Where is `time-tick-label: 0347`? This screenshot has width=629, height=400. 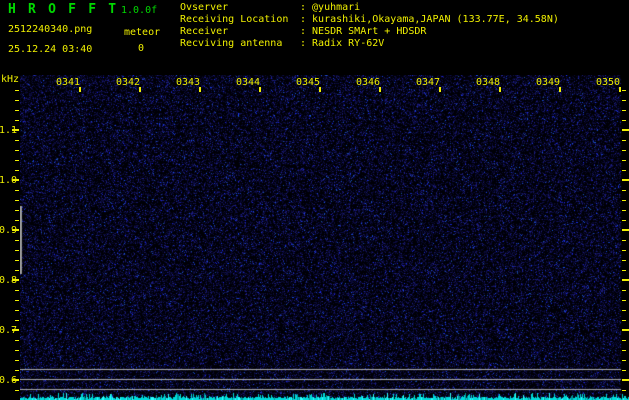 time-tick-label: 0347 is located at coordinates (428, 82).